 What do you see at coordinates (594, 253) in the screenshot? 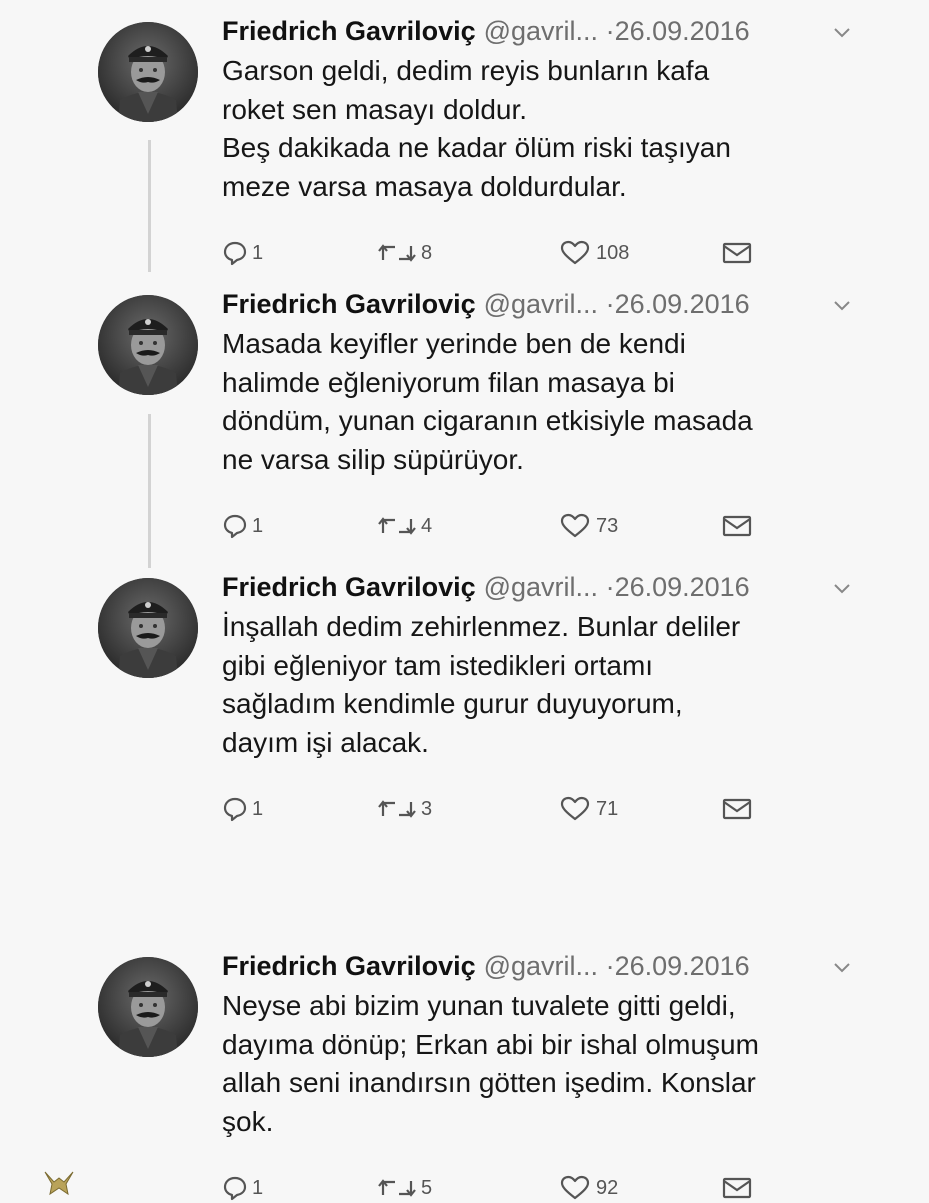
I see `like-button: 108` at bounding box center [594, 253].